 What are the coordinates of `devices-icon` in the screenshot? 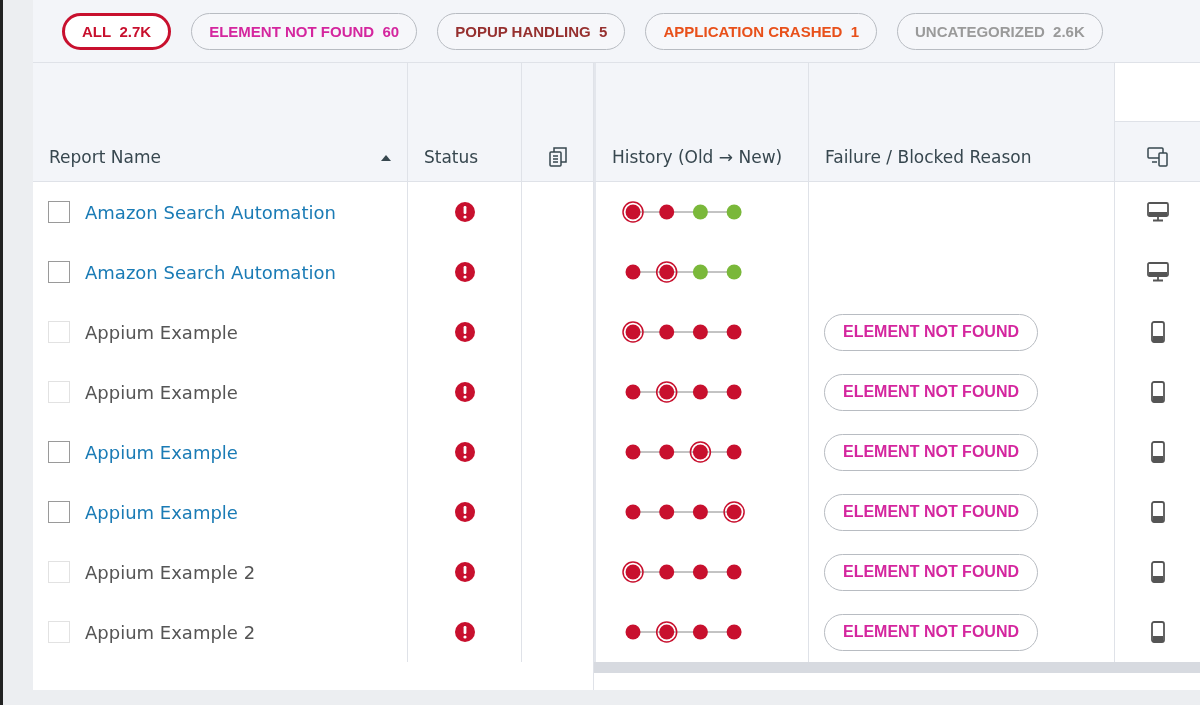 It's located at (1157, 157).